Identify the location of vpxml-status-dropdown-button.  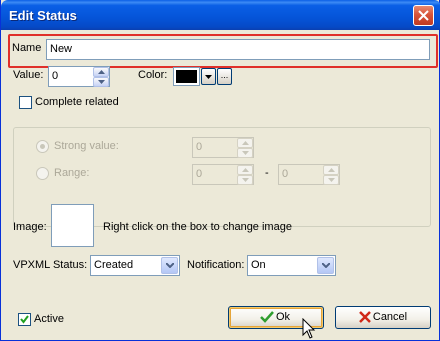
(169, 265).